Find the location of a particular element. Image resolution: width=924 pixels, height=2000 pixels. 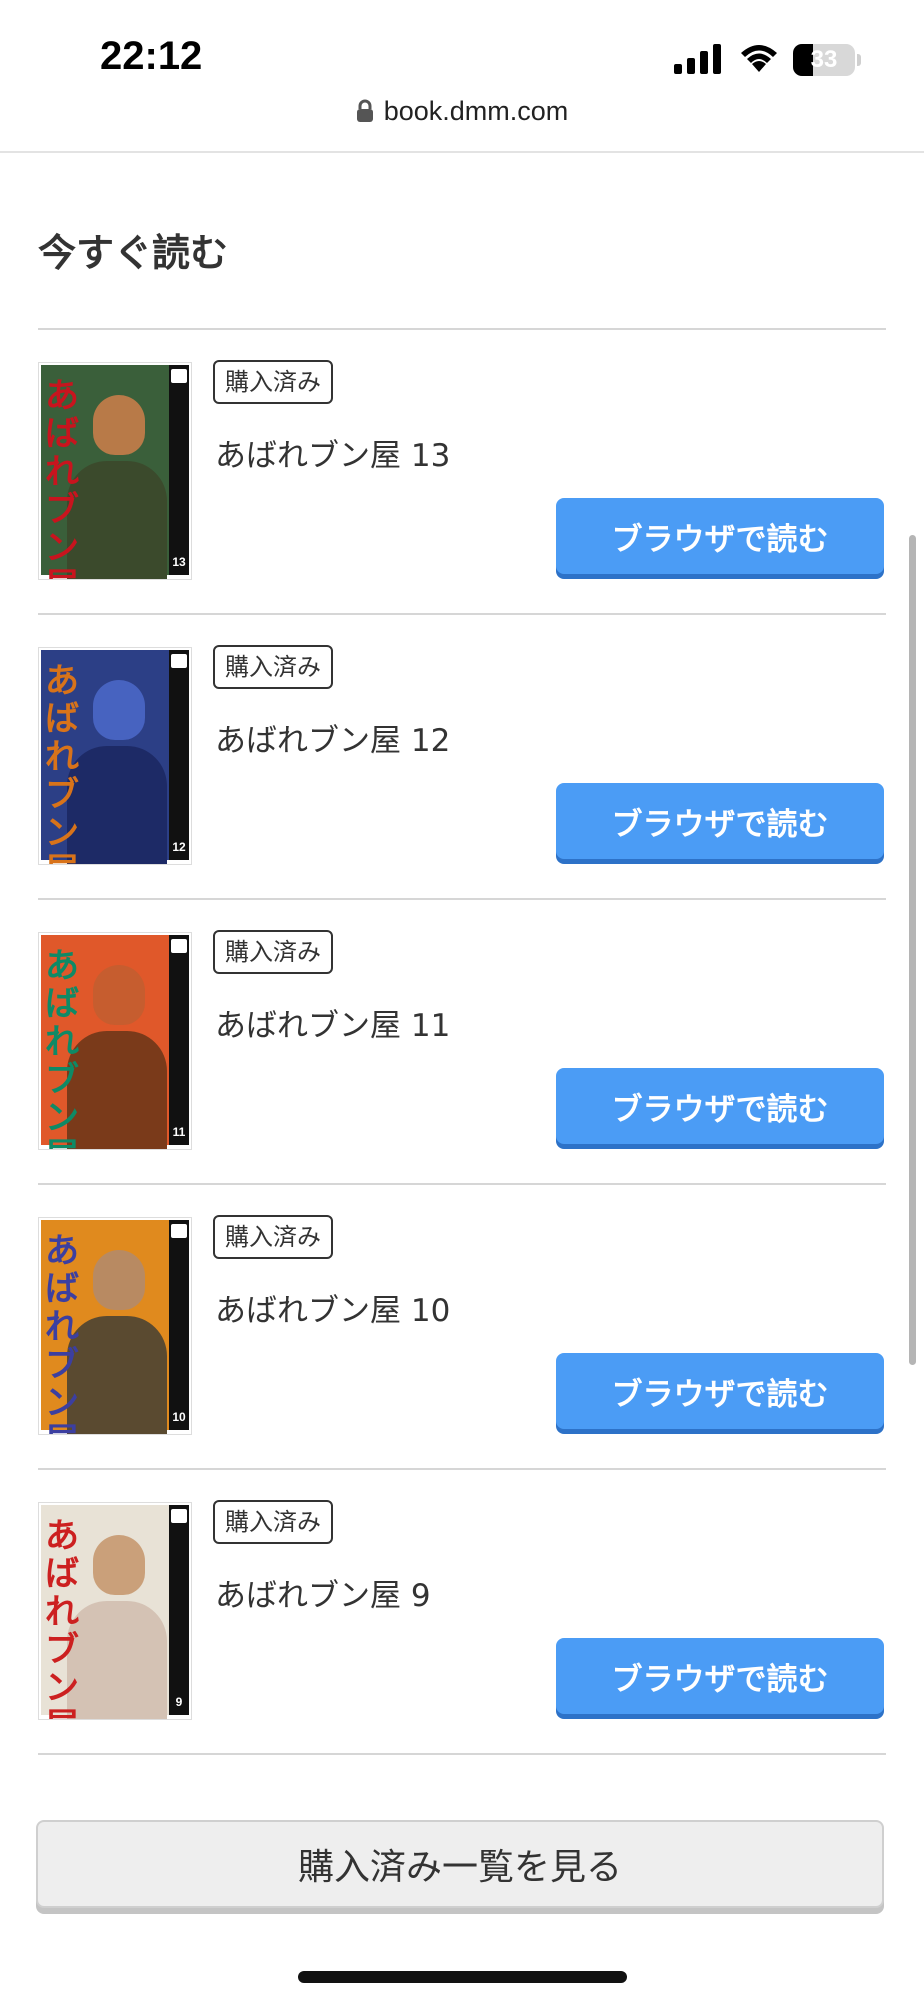

wifi-icon is located at coordinates (759, 58).